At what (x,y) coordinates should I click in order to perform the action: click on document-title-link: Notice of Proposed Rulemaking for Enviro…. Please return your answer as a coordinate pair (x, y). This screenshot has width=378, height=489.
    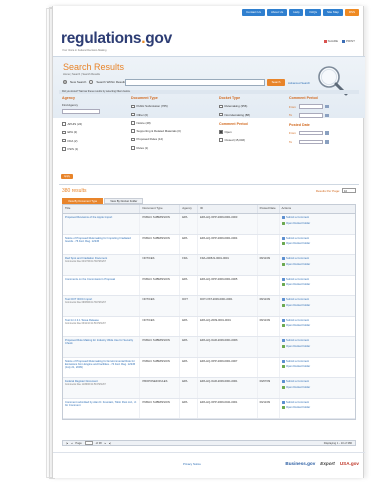
    Looking at the image, I should click on (101, 365).